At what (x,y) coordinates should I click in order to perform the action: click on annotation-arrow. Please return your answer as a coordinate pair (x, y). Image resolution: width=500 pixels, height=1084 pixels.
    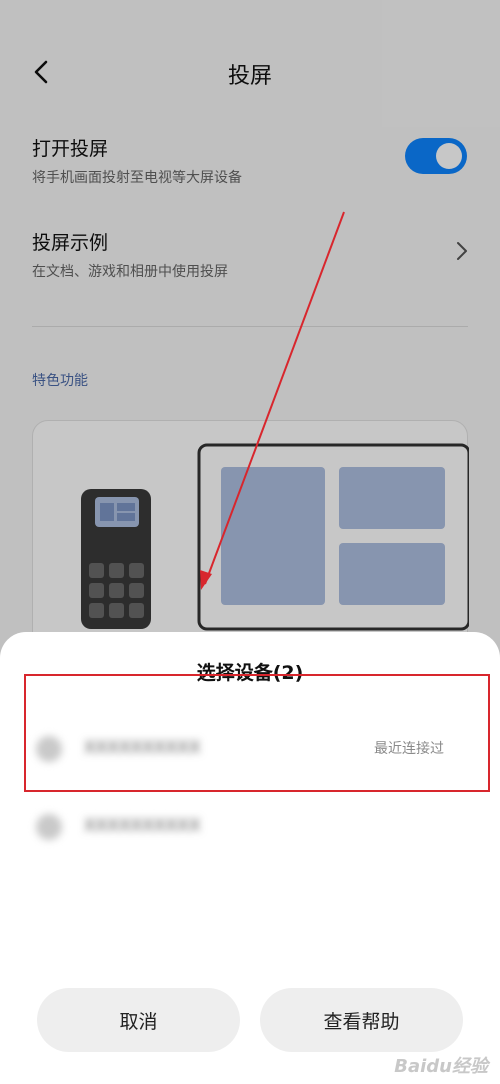
    Looking at the image, I should click on (272, 400).